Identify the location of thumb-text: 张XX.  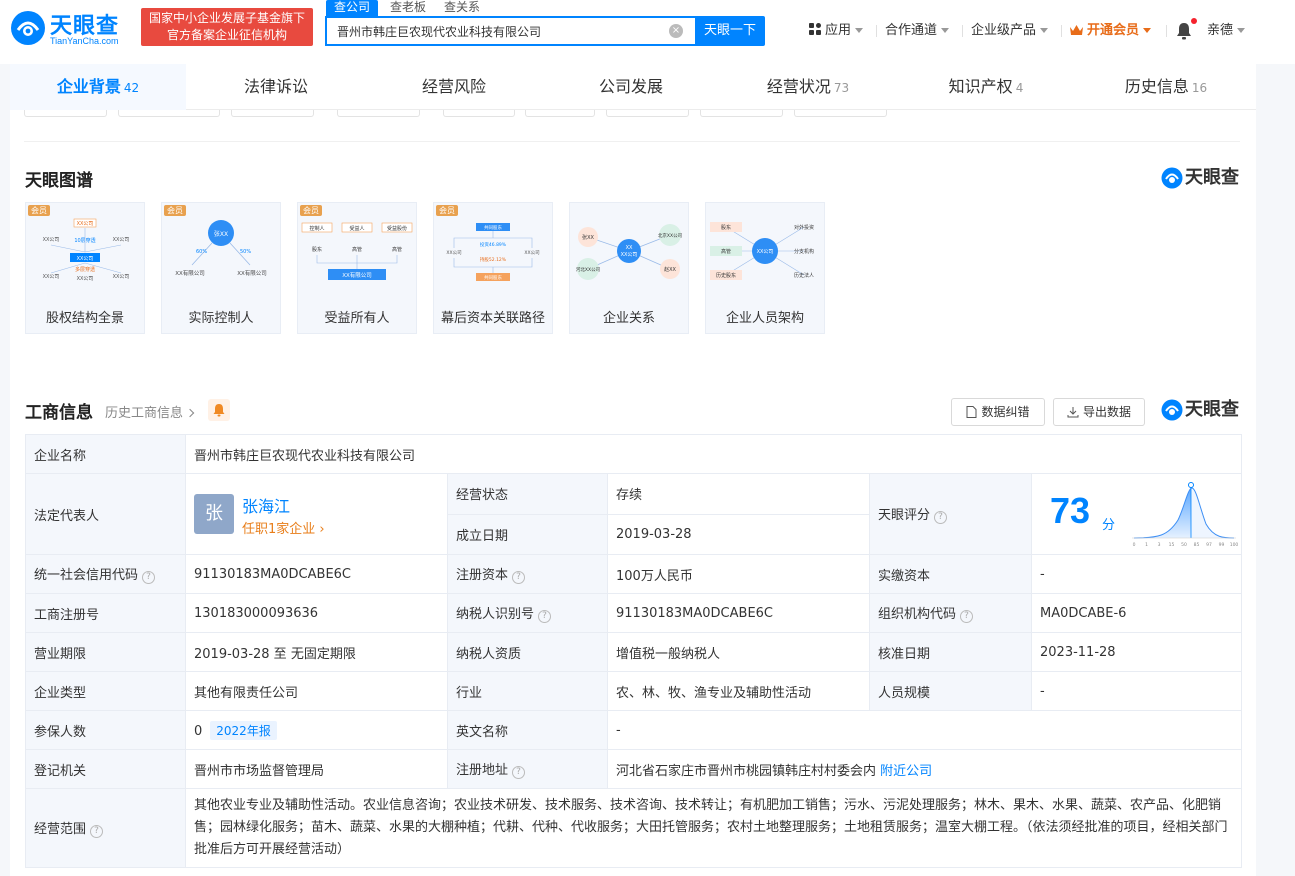
(588, 237).